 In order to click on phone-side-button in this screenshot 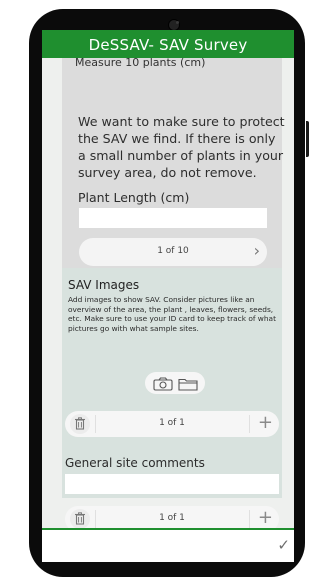, I will do `click(307, 139)`.